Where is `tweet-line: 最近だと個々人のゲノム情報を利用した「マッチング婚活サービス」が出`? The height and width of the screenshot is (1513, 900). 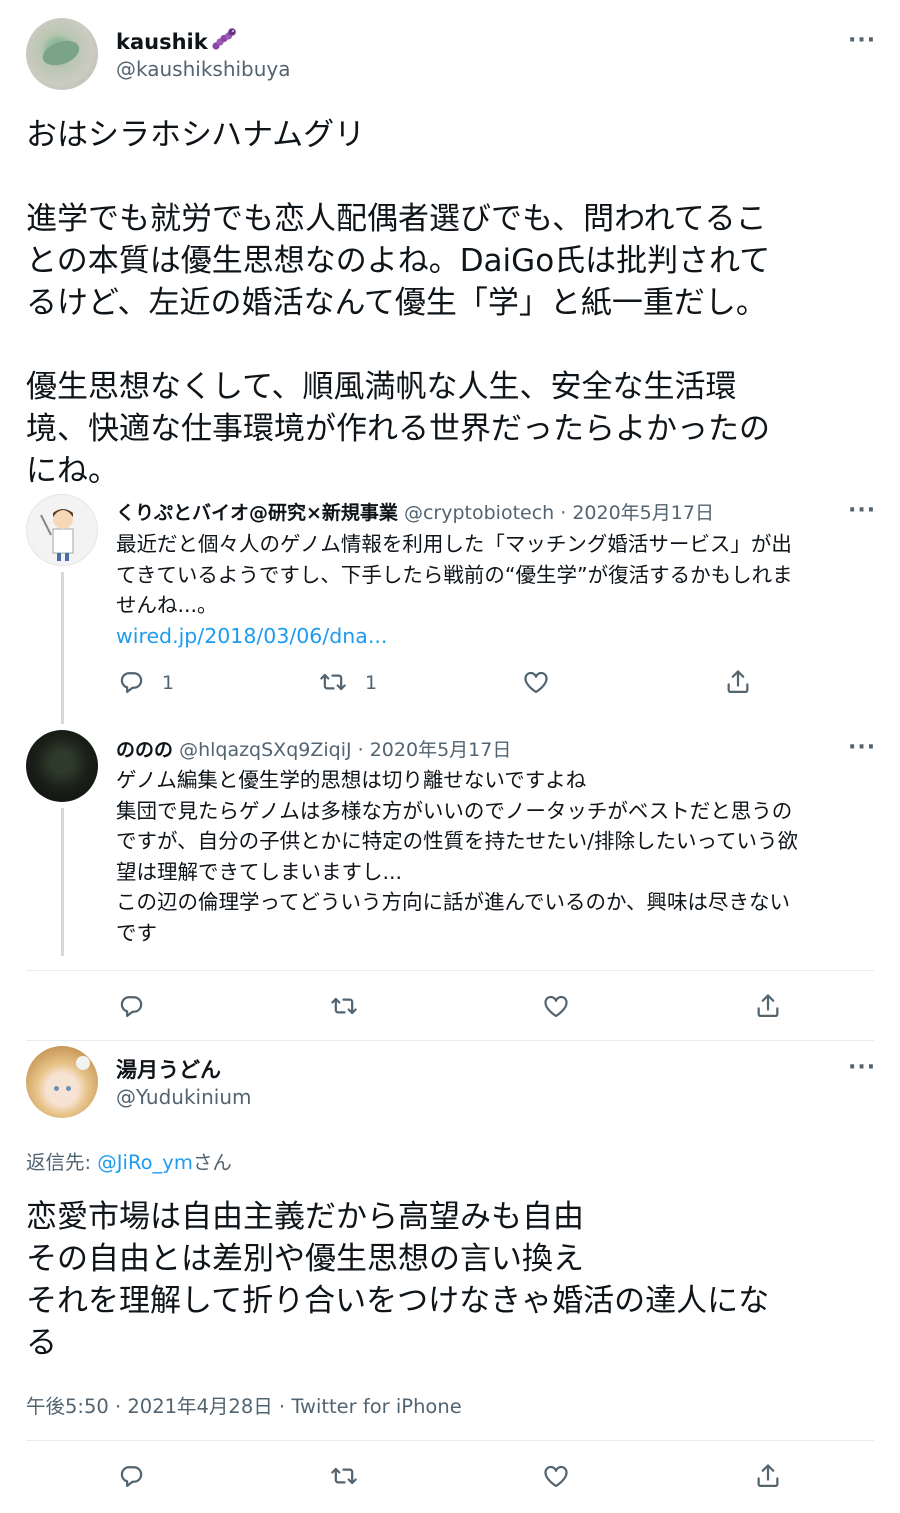
tweet-line: 最近だと個々人のゲノム情報を利用した「マッチング婚活サービス」が出 is located at coordinates (454, 544).